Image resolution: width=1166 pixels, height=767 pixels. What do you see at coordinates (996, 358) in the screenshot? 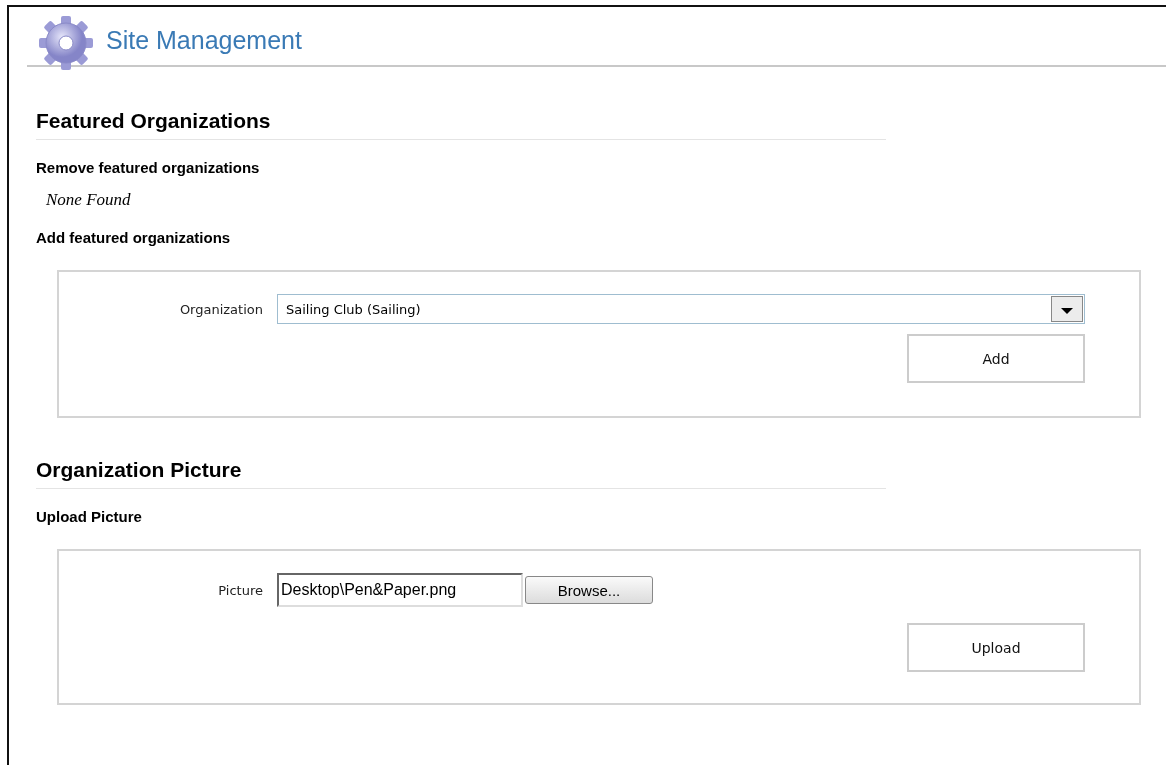
I see `add-button: Add` at bounding box center [996, 358].